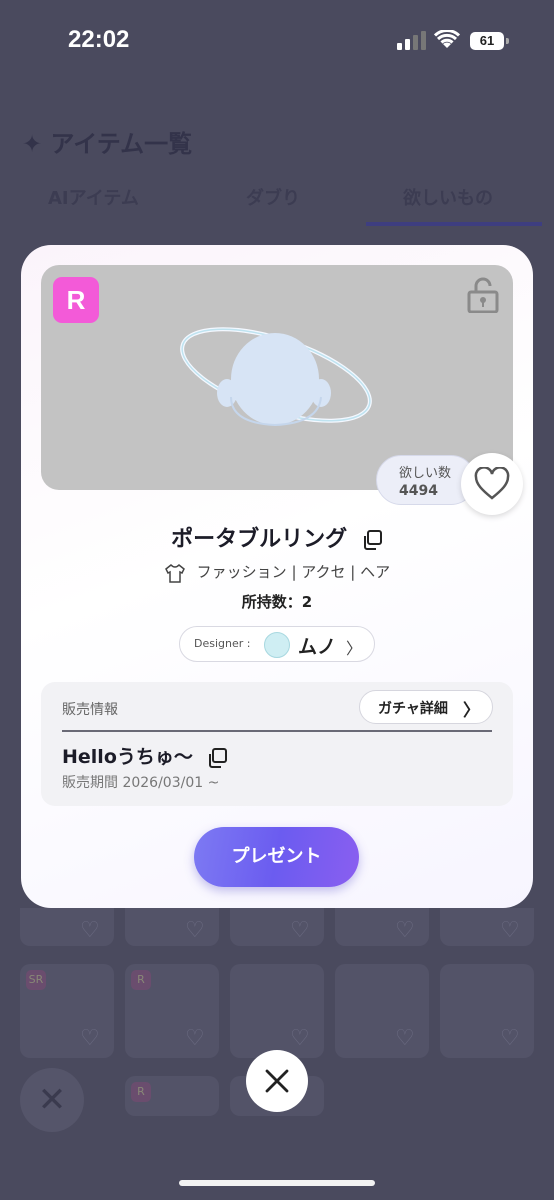 The width and height of the screenshot is (554, 1200). What do you see at coordinates (259, 539) in the screenshot?
I see `item-name: ポータブルリング` at bounding box center [259, 539].